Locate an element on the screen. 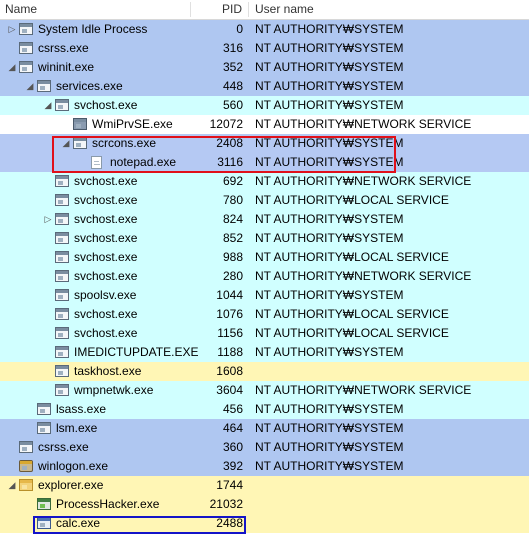 The image size is (529, 534). process-row: ◢ services.exe 448 NT AUTHORITY₩SYSTEM is located at coordinates (264, 86).